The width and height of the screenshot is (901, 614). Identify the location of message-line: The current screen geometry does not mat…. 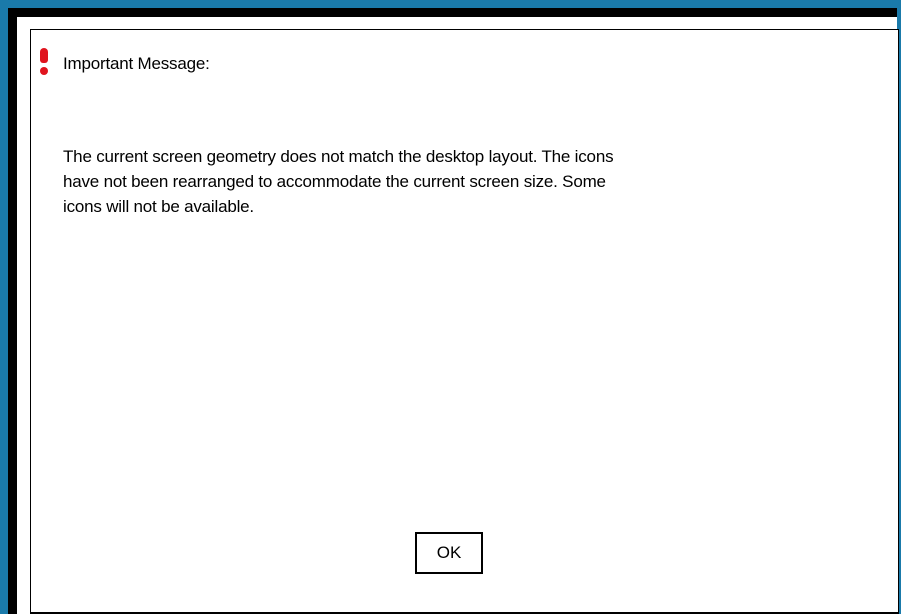
(338, 156).